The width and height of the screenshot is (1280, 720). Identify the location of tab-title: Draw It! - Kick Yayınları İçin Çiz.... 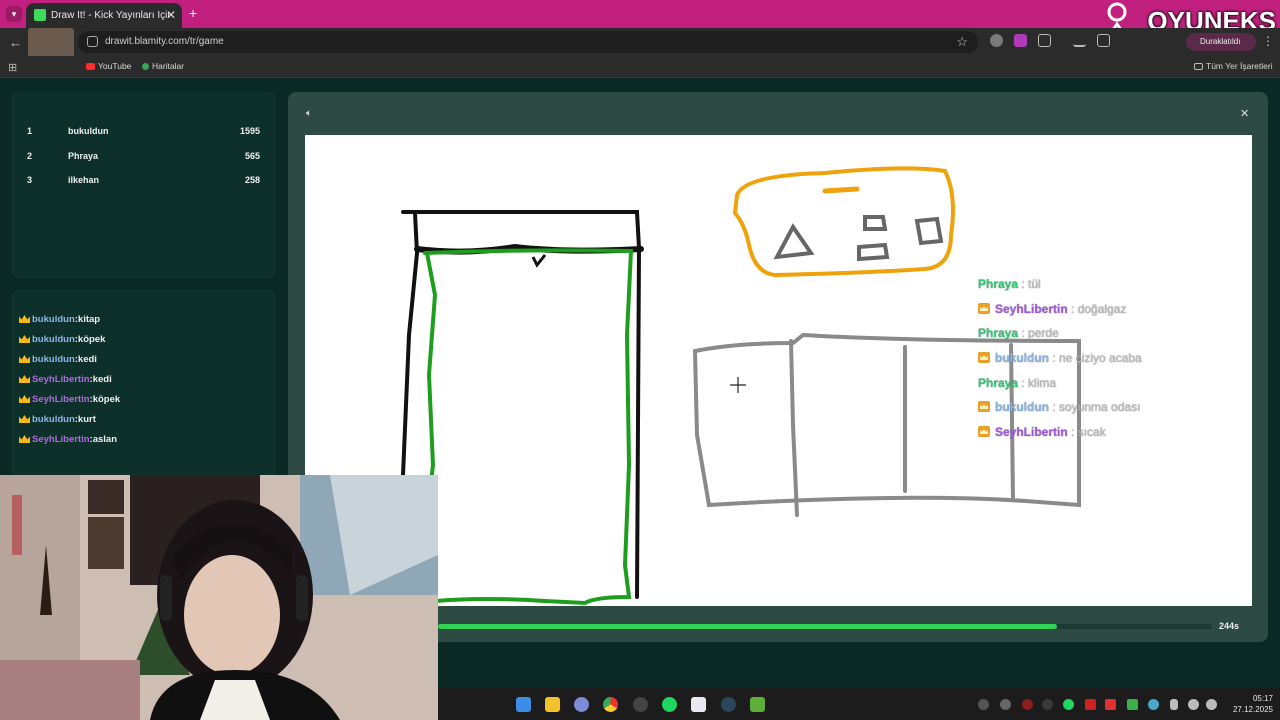
(110, 15).